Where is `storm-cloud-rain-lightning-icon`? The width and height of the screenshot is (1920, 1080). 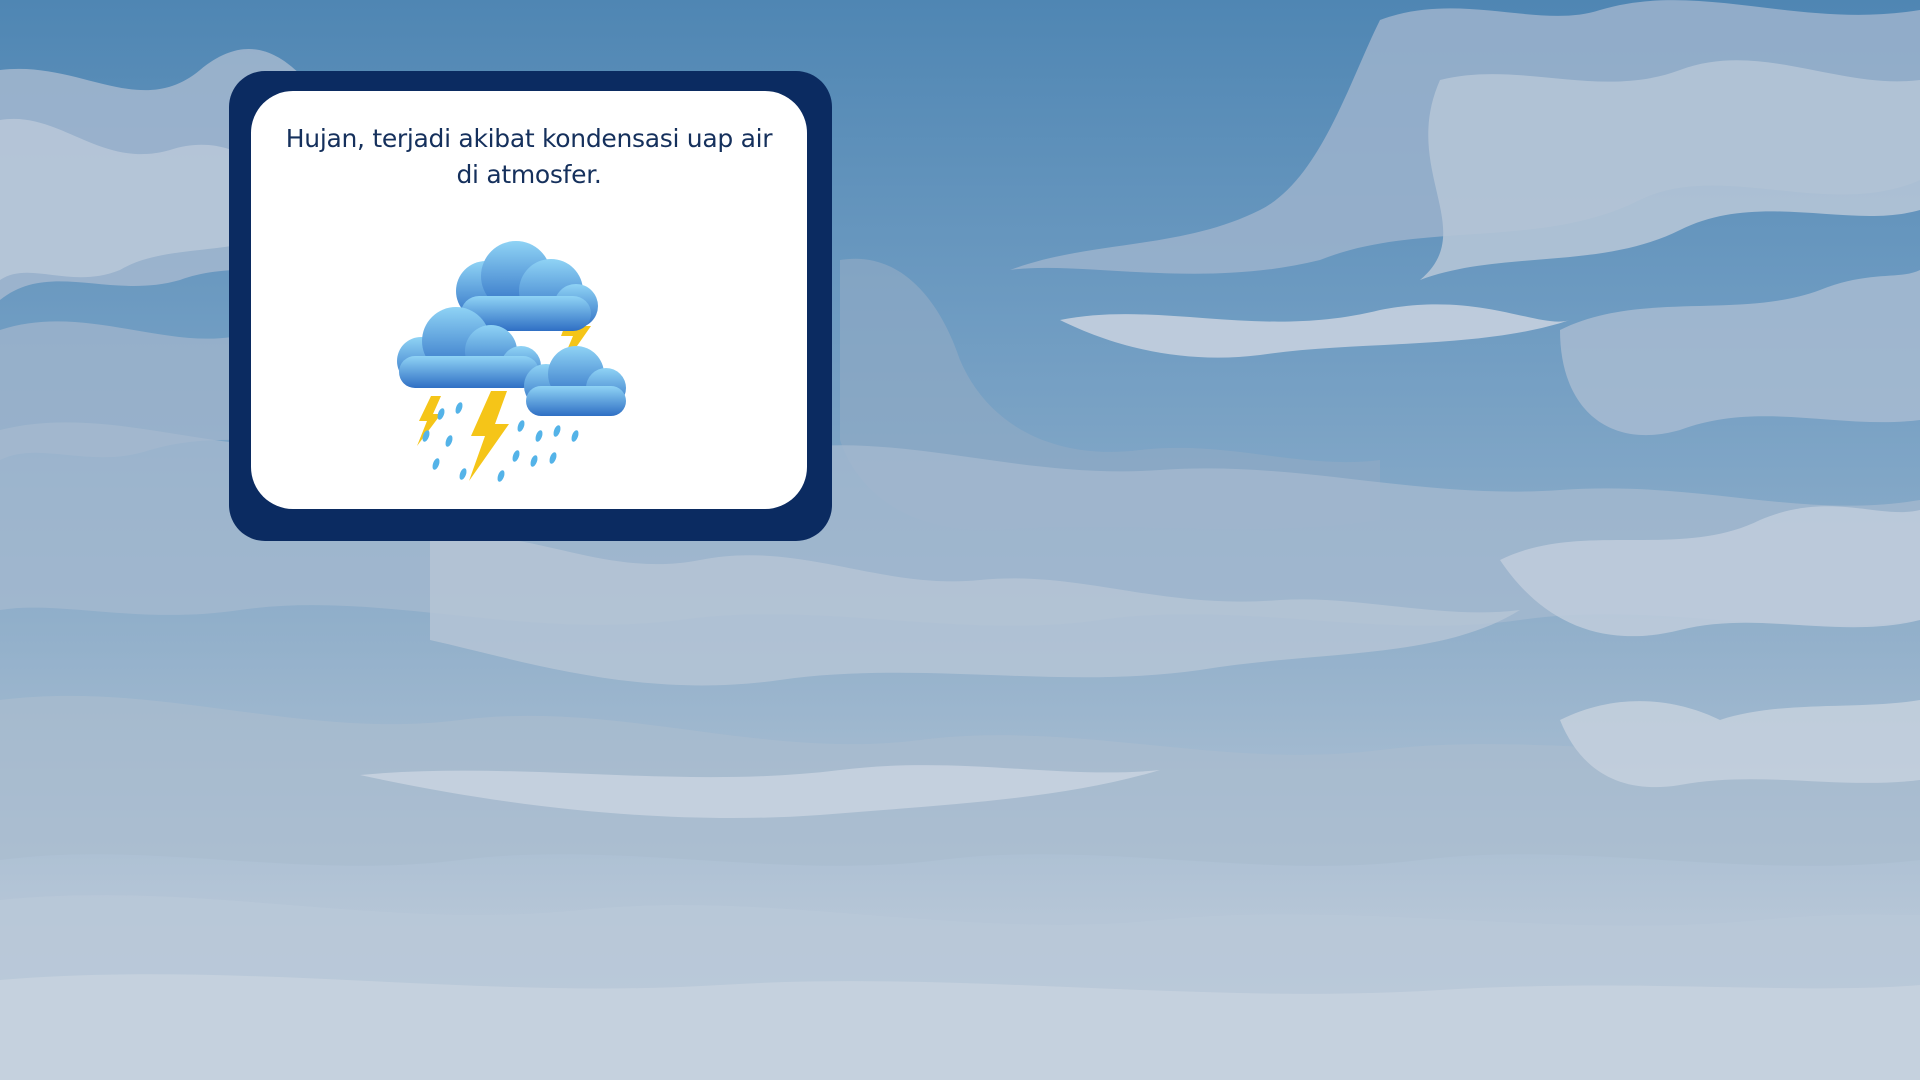
storm-cloud-rain-lightning-icon is located at coordinates (511, 361).